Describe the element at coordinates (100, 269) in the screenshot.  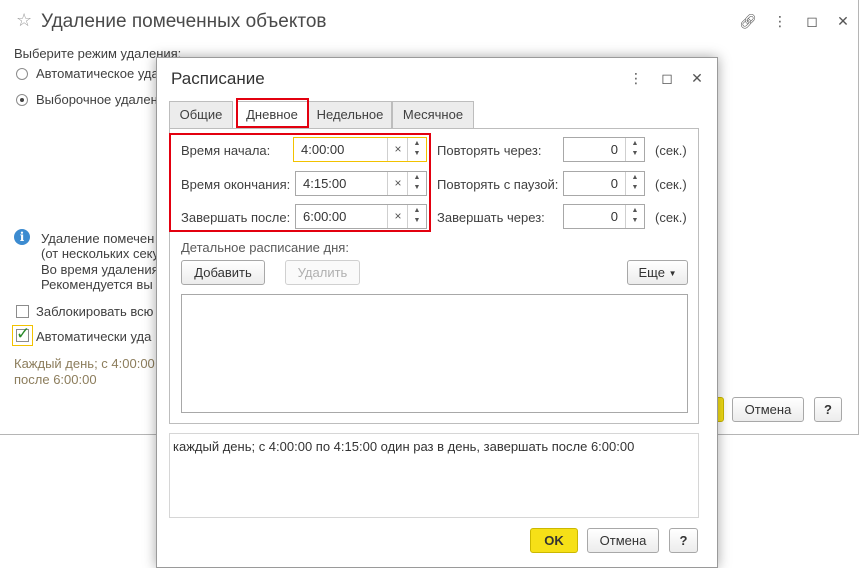
I see `info-line-3: Во время удаления` at that location.